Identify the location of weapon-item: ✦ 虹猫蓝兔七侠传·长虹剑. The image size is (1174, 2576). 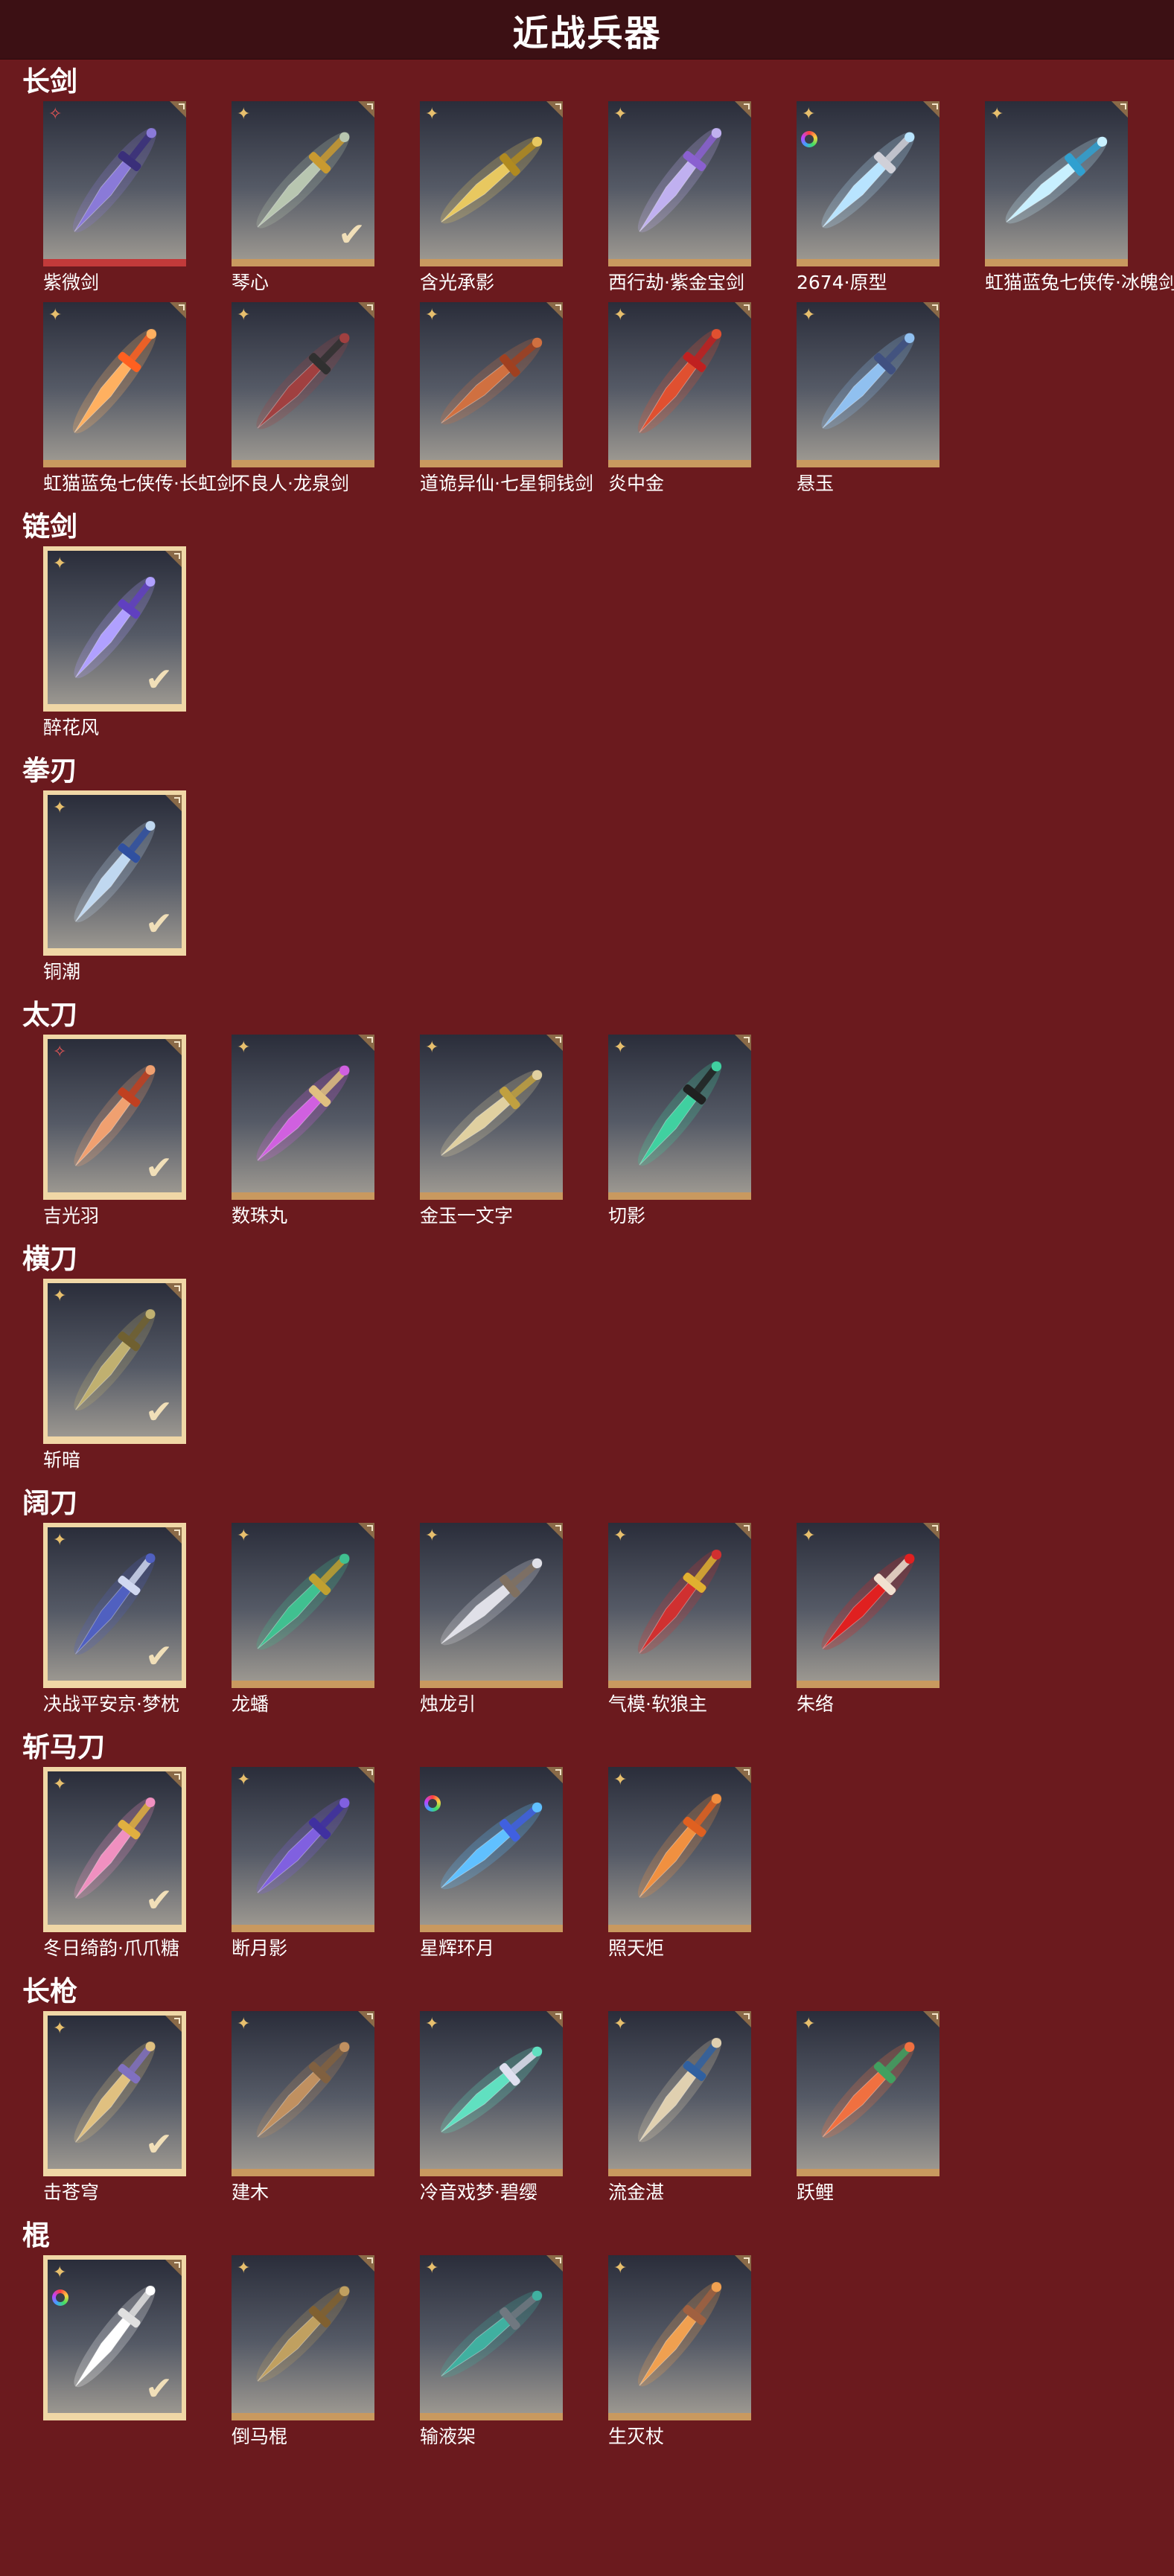
(139, 399).